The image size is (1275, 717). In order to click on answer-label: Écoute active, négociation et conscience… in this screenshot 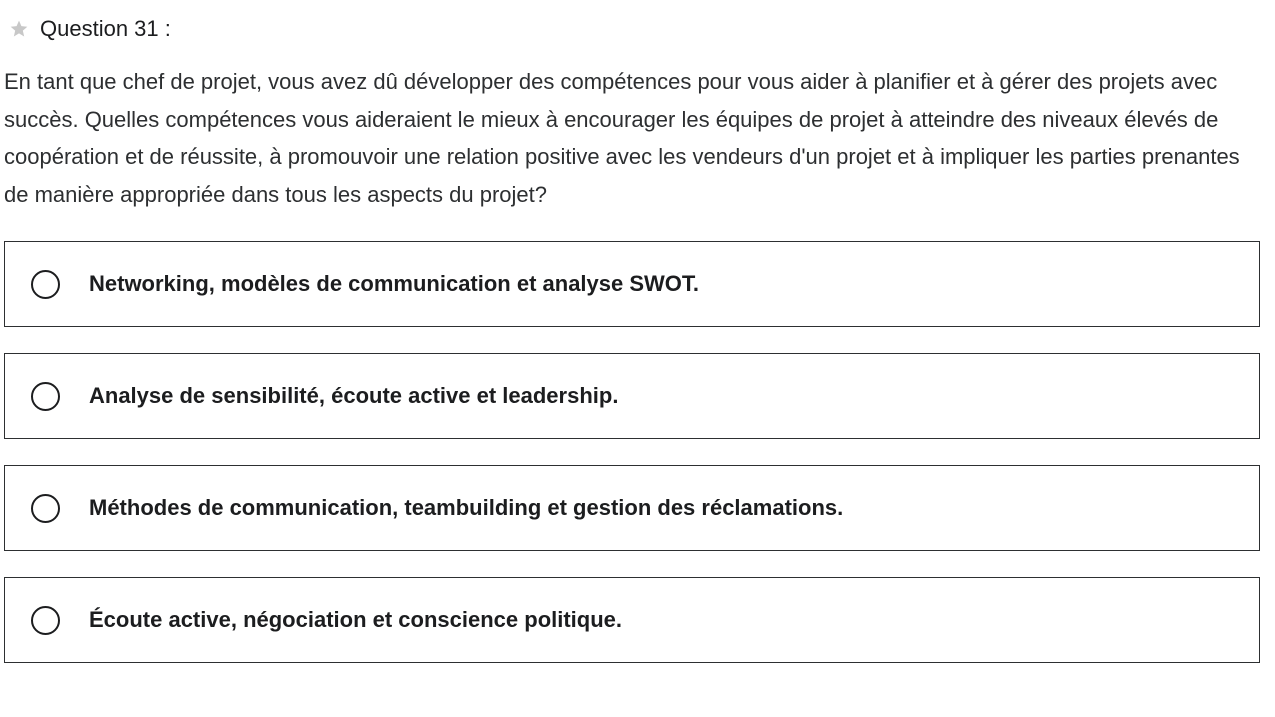, I will do `click(356, 619)`.